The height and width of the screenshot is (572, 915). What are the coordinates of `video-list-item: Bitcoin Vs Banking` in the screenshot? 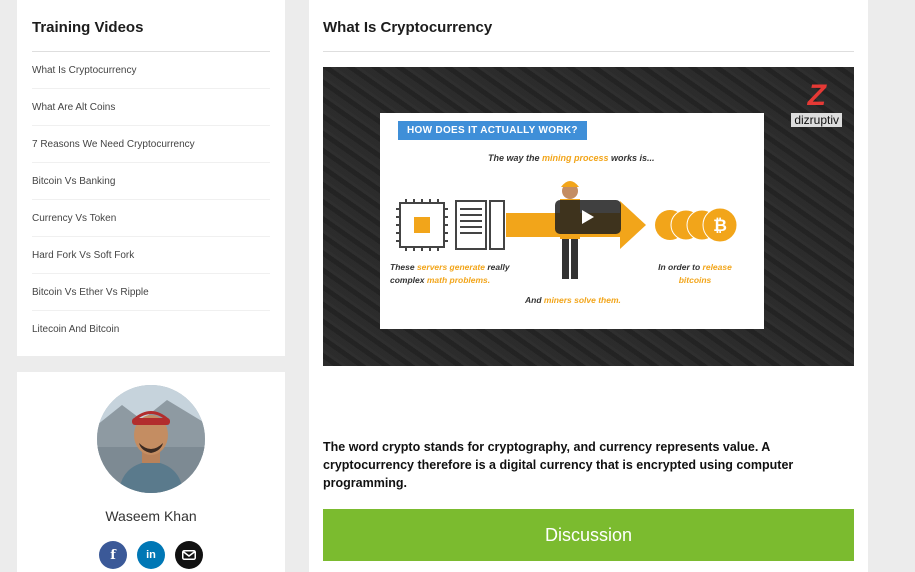 It's located at (151, 181).